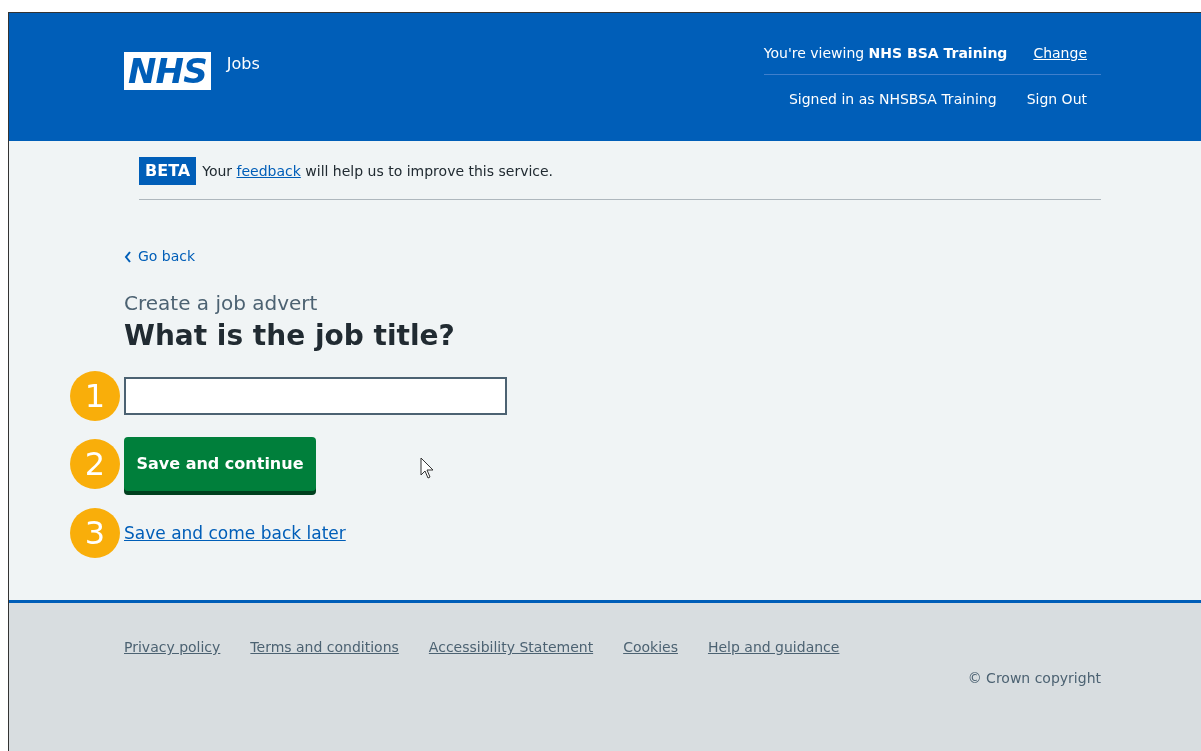 The width and height of the screenshot is (1201, 751). What do you see at coordinates (172, 647) in the screenshot?
I see `footer-link: Privacy policy` at bounding box center [172, 647].